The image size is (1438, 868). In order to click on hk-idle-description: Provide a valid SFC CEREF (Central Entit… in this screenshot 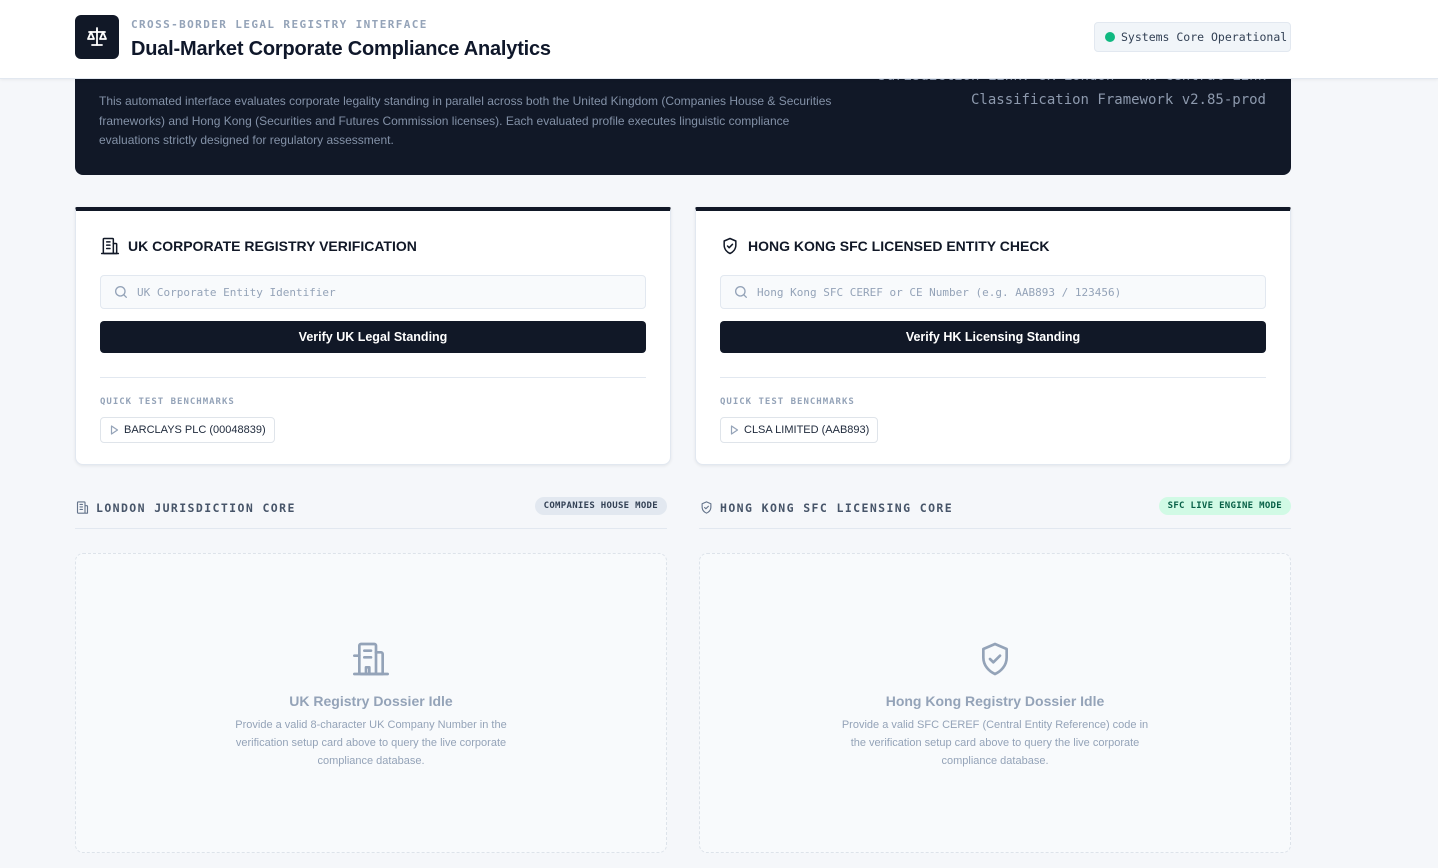, I will do `click(995, 743)`.